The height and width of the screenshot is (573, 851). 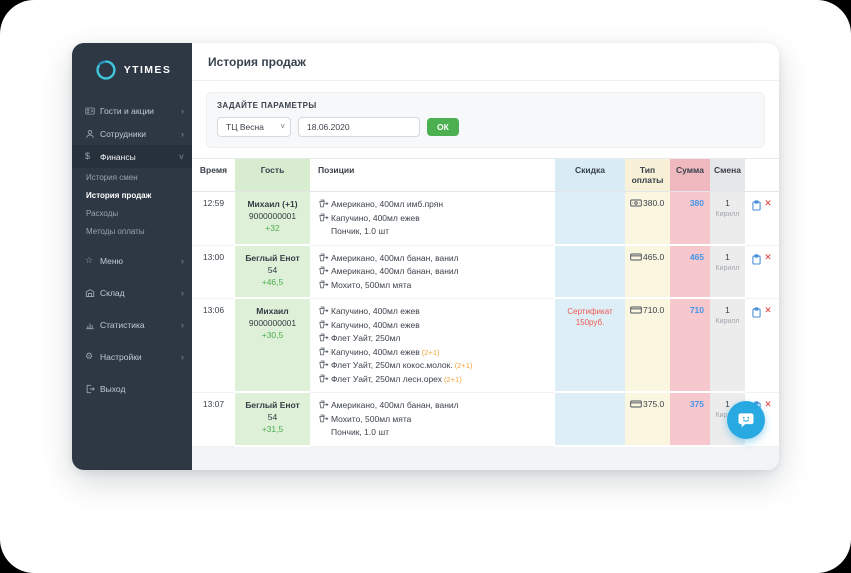 I want to click on sale-sum-link: 465, so click(x=690, y=272).